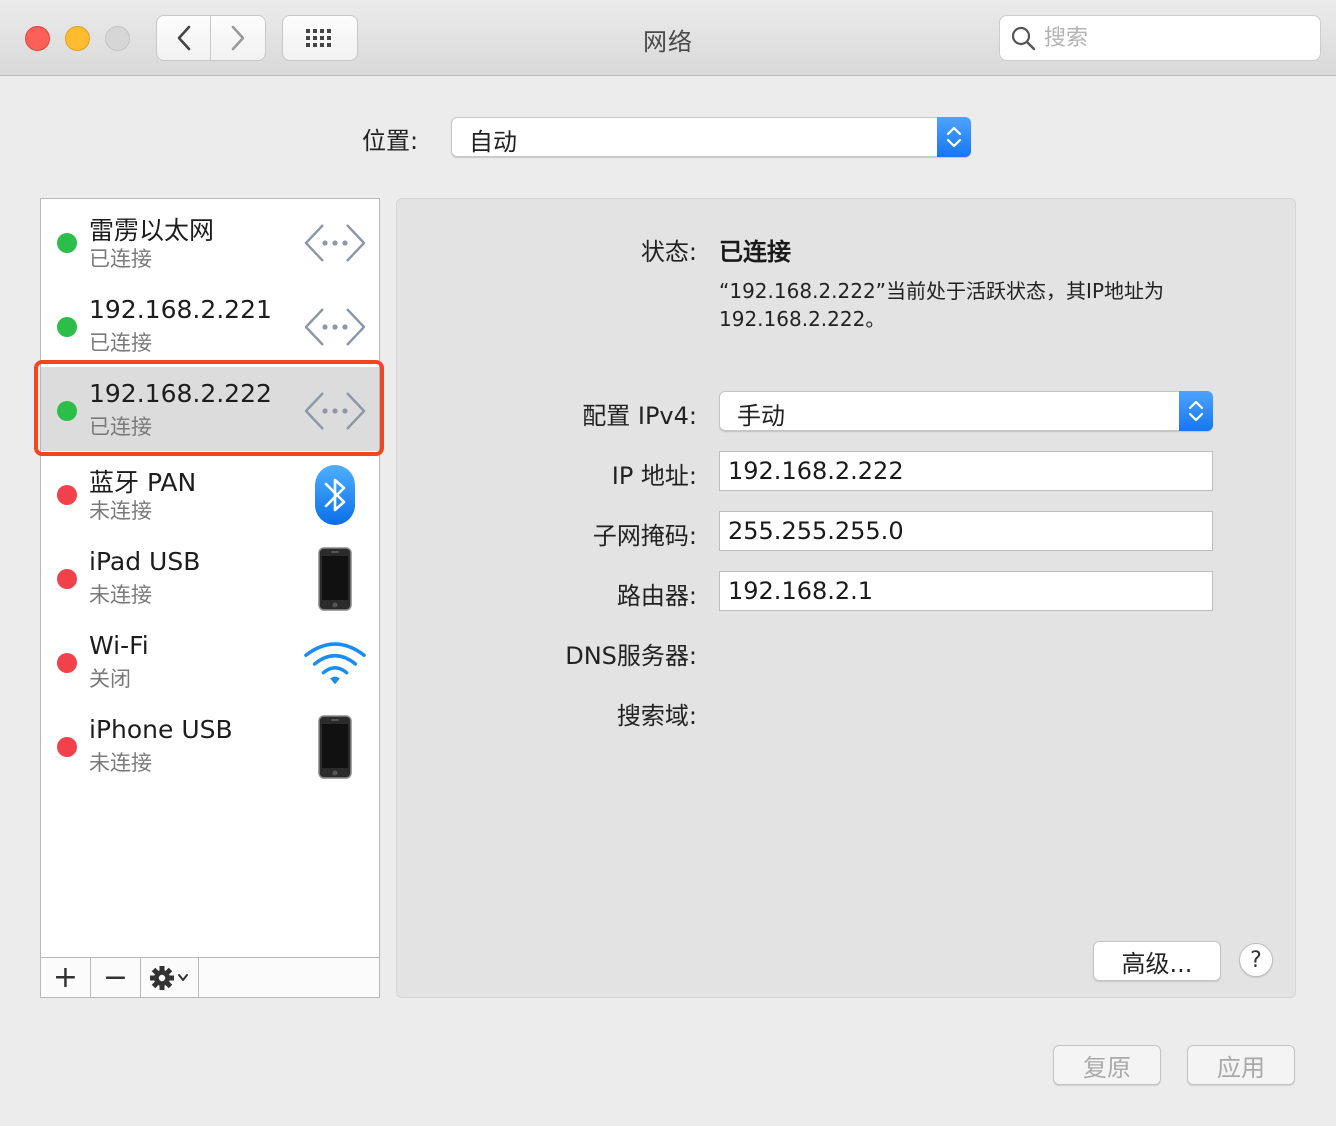 The height and width of the screenshot is (1126, 1336). I want to click on service-name: 192.168.2.221, so click(180, 309).